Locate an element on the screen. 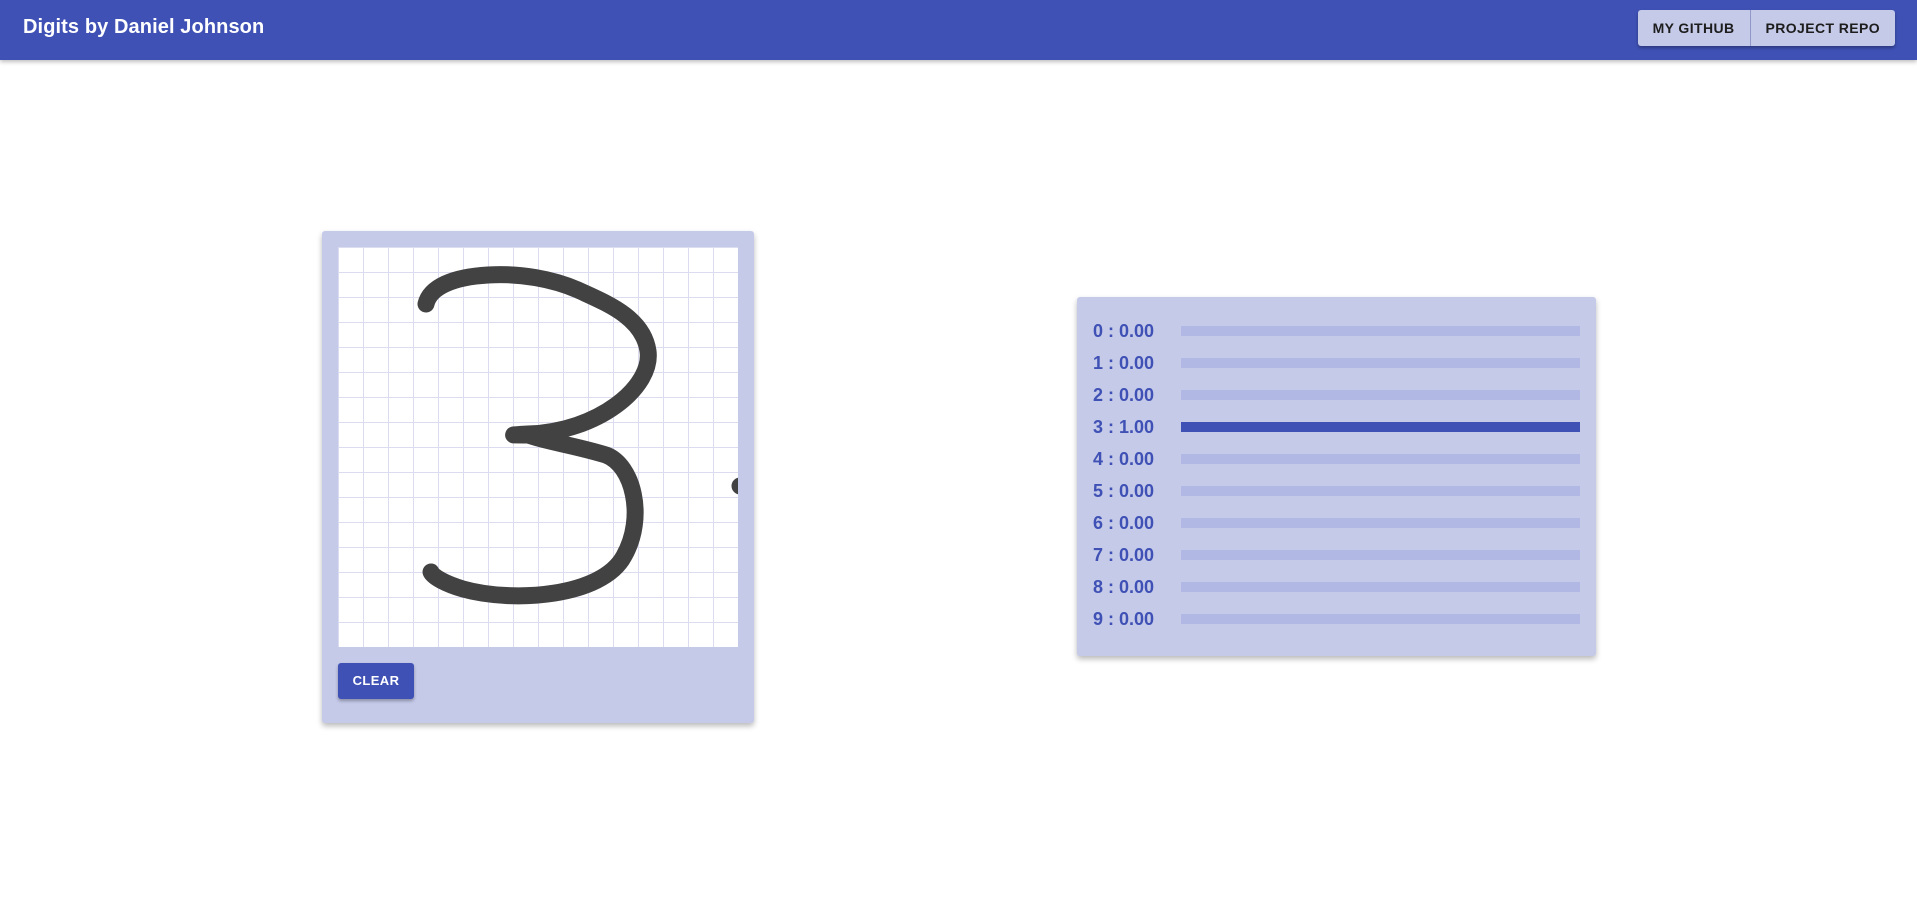  app-title: Digits by Daniel Johnson is located at coordinates (144, 27).